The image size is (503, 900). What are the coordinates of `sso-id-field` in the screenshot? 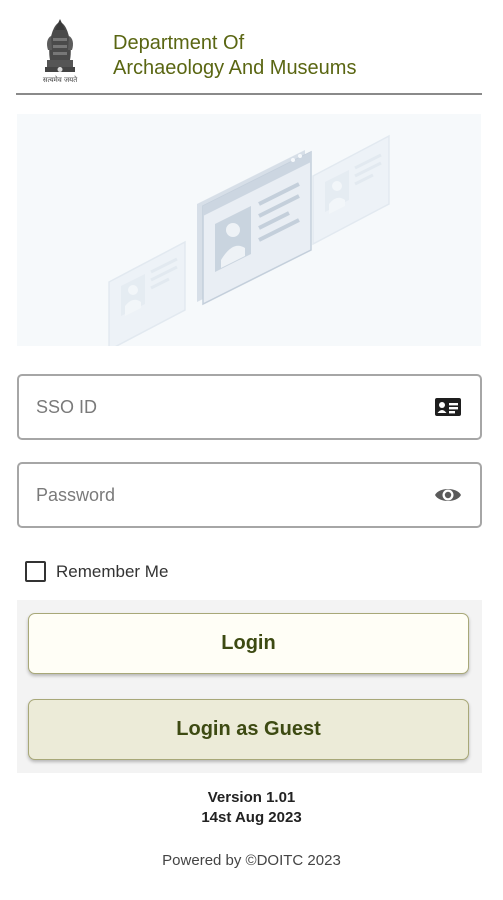 It's located at (249, 407).